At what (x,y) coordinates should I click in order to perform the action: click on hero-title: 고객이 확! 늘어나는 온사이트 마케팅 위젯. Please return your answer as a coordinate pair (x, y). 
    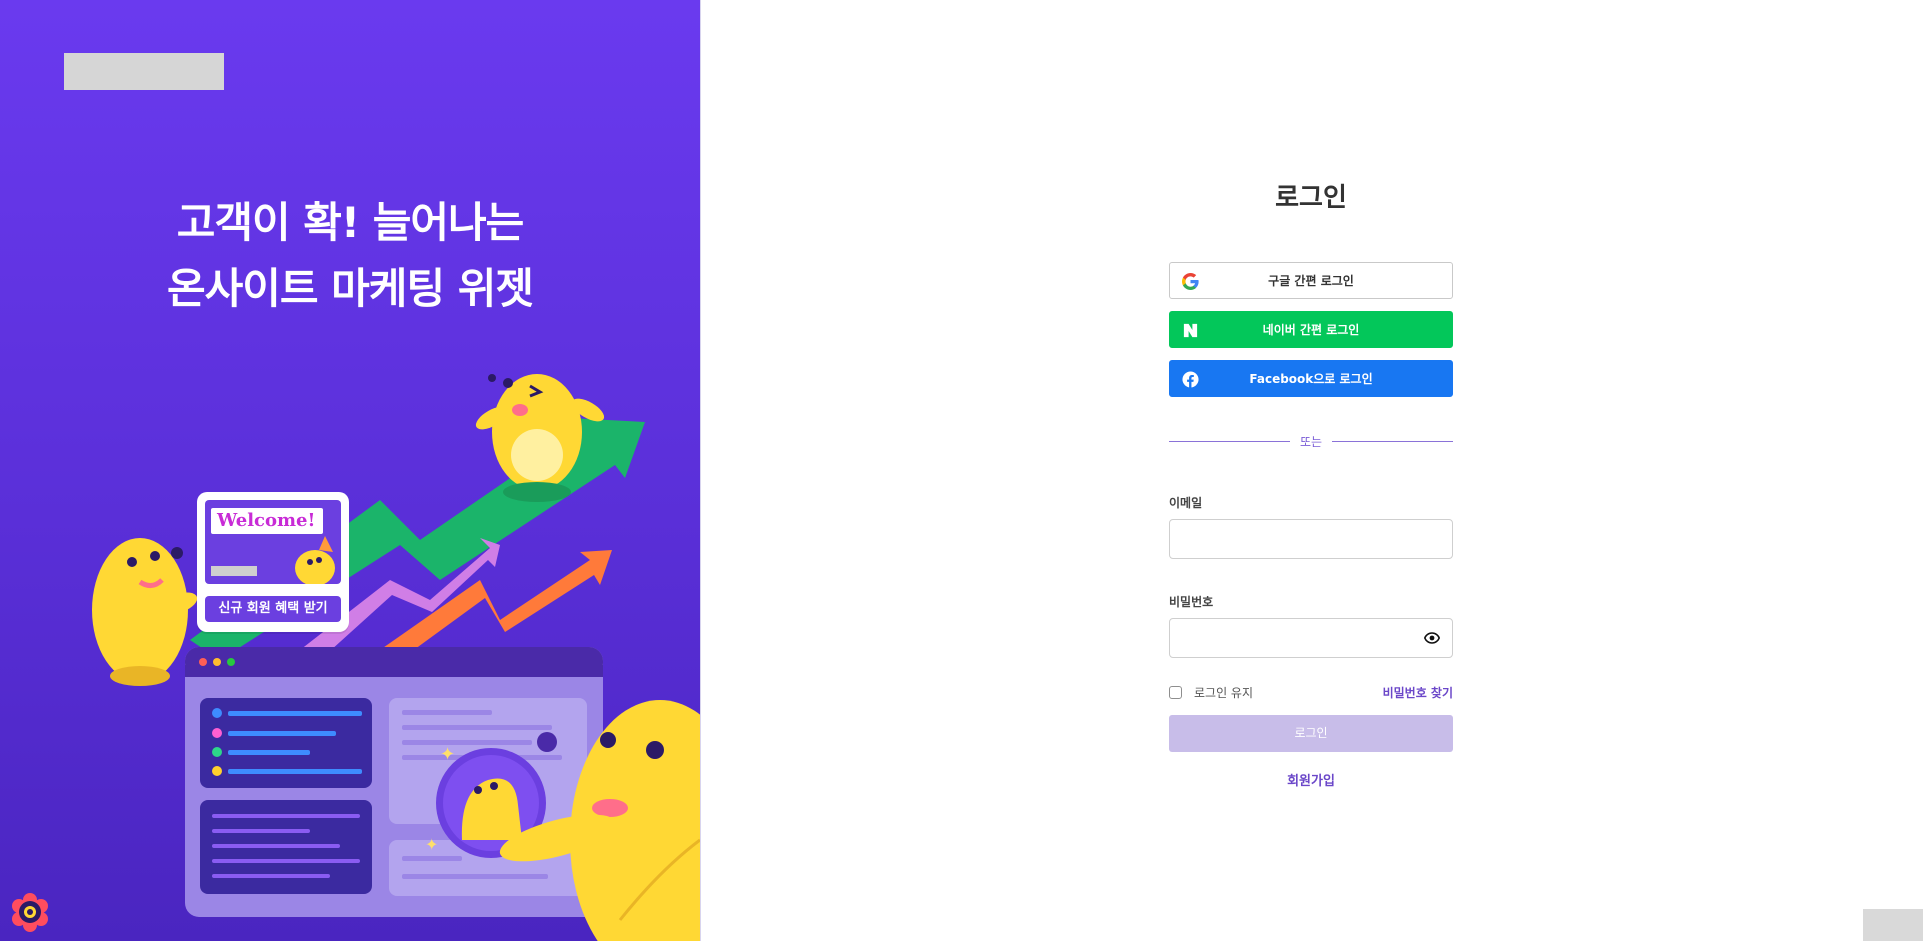
    Looking at the image, I should click on (350, 256).